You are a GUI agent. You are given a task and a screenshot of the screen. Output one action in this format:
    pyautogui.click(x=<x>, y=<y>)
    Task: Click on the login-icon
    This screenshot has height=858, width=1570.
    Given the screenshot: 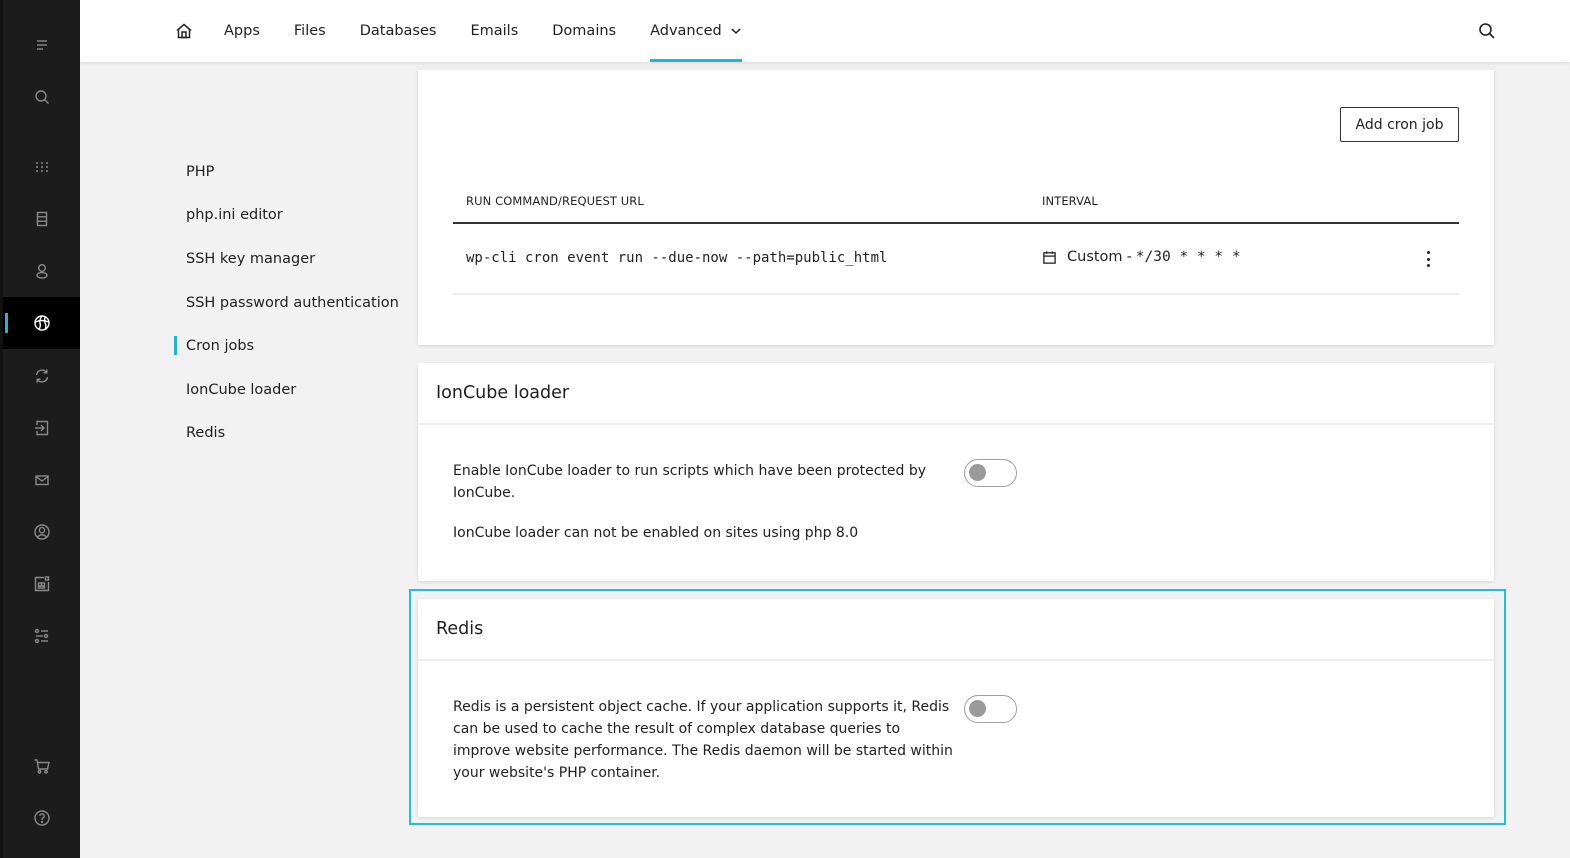 What is the action you would take?
    pyautogui.click(x=41, y=428)
    